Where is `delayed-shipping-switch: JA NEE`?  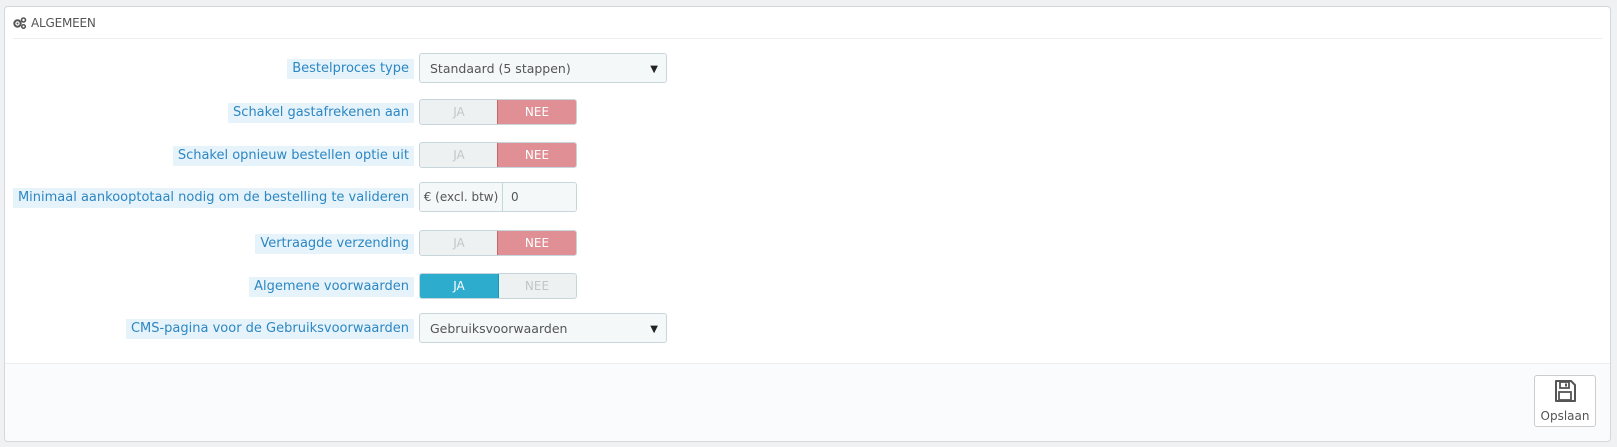
delayed-shipping-switch: JA NEE is located at coordinates (498, 243).